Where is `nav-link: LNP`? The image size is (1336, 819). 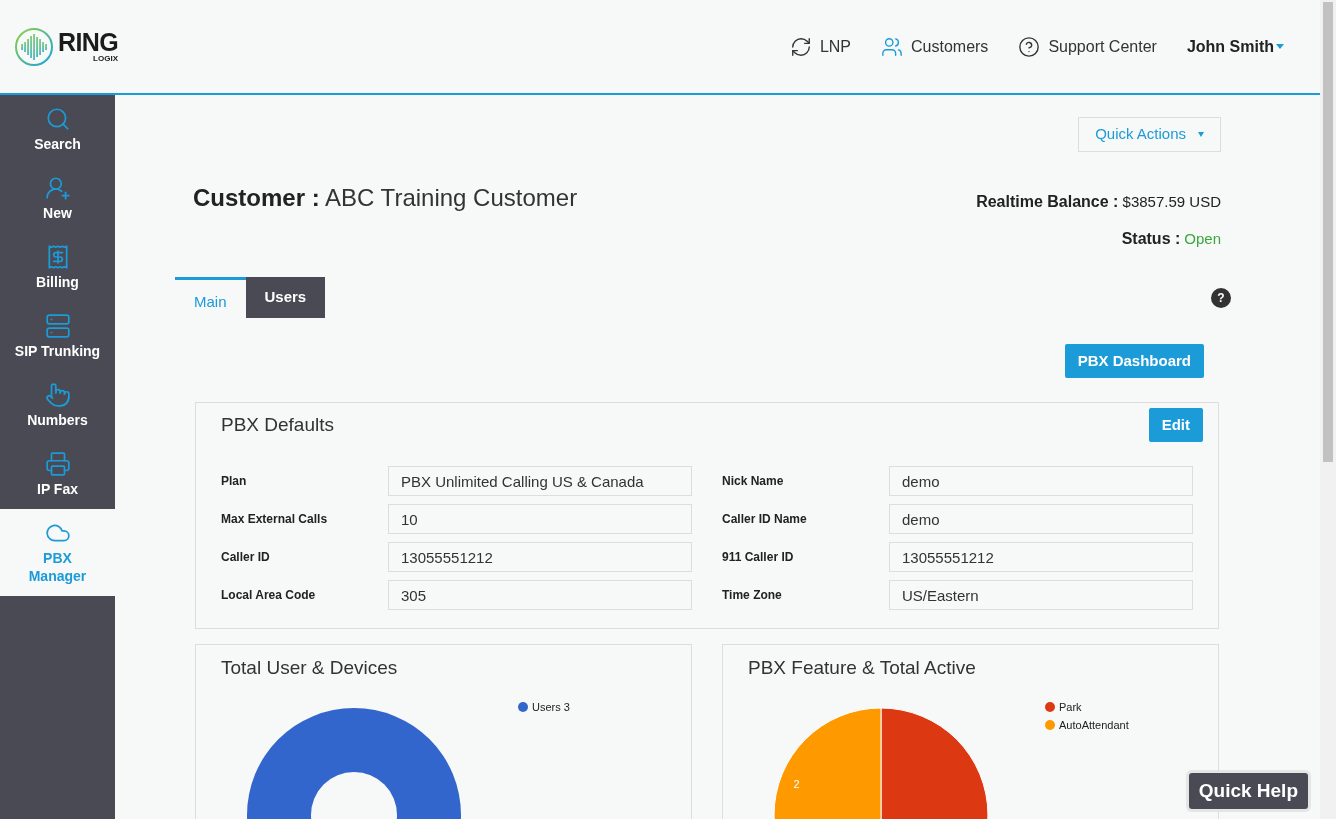 nav-link: LNP is located at coordinates (820, 46).